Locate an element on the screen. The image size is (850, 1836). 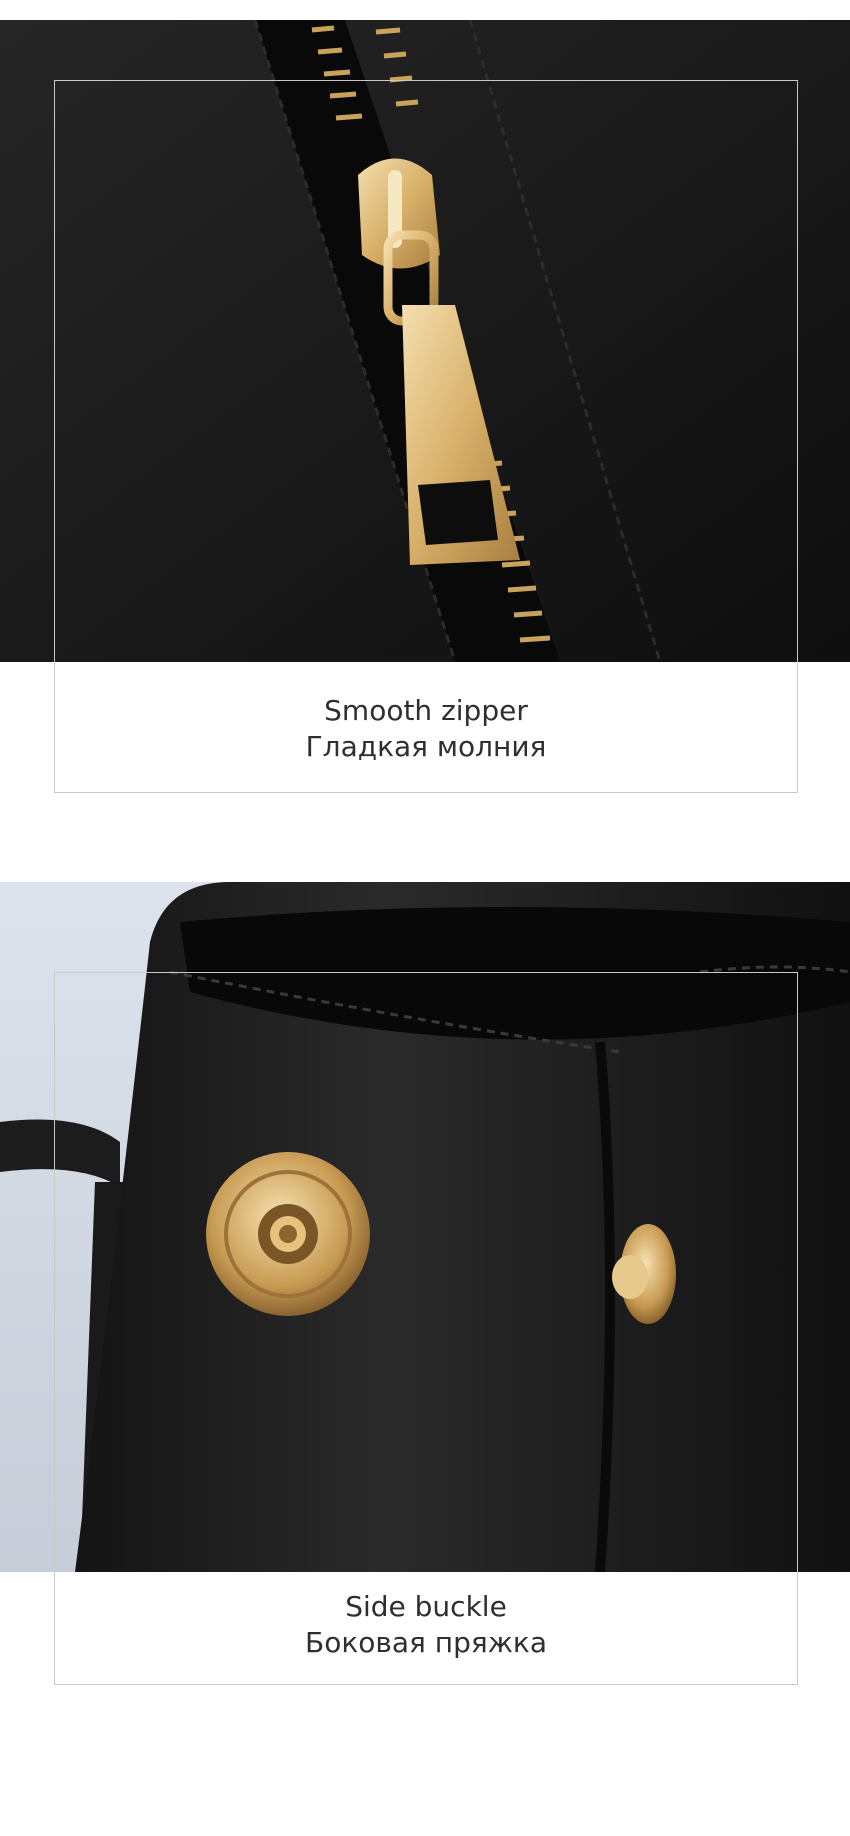
caption-russian: Гладкая молния is located at coordinates (426, 746).